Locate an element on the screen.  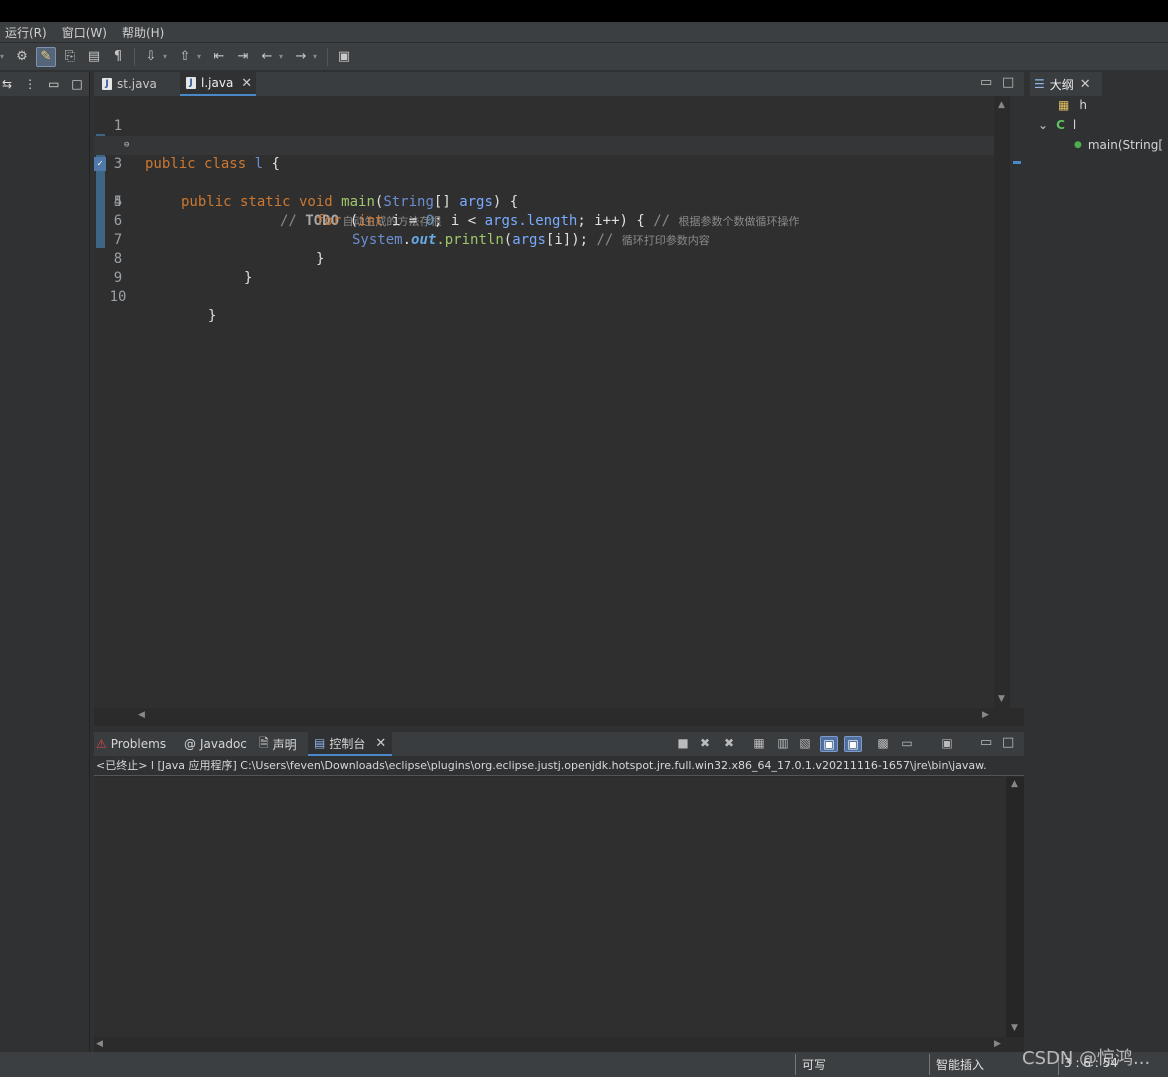
clear-console-icon: ▦ is located at coordinates (759, 744).